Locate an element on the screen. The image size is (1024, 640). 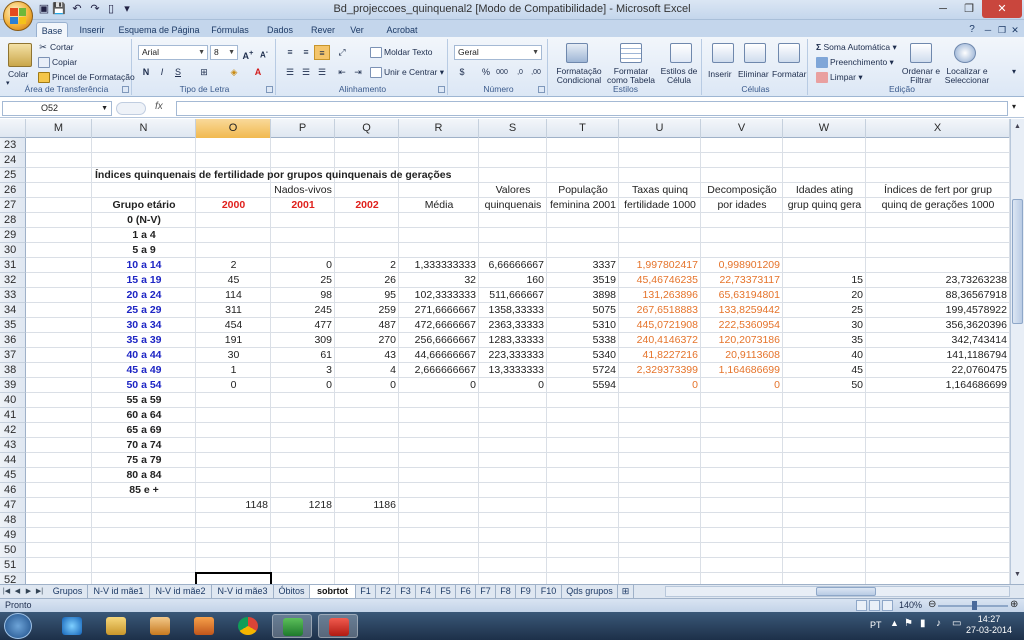
sheet-tab: F6 is located at coordinates (466, 591).